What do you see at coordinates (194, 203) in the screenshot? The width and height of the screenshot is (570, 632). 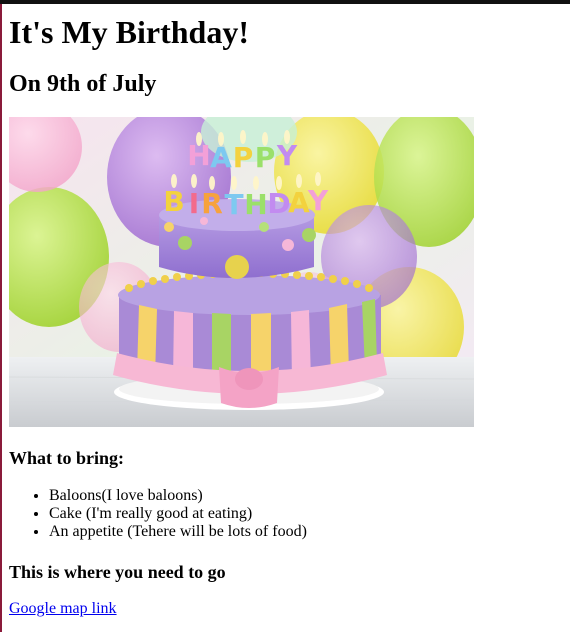 I see `candle-letter: I` at bounding box center [194, 203].